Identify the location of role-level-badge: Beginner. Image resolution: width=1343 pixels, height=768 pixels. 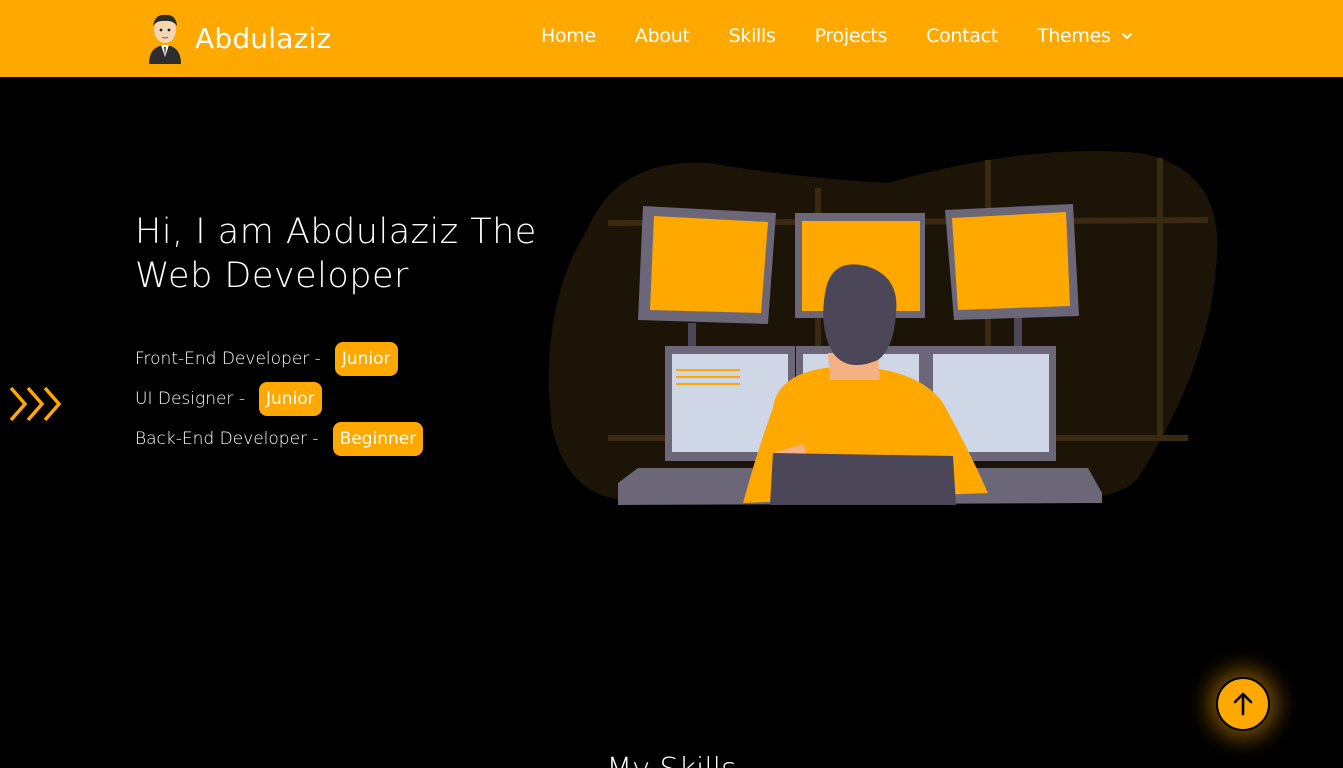
(378, 439).